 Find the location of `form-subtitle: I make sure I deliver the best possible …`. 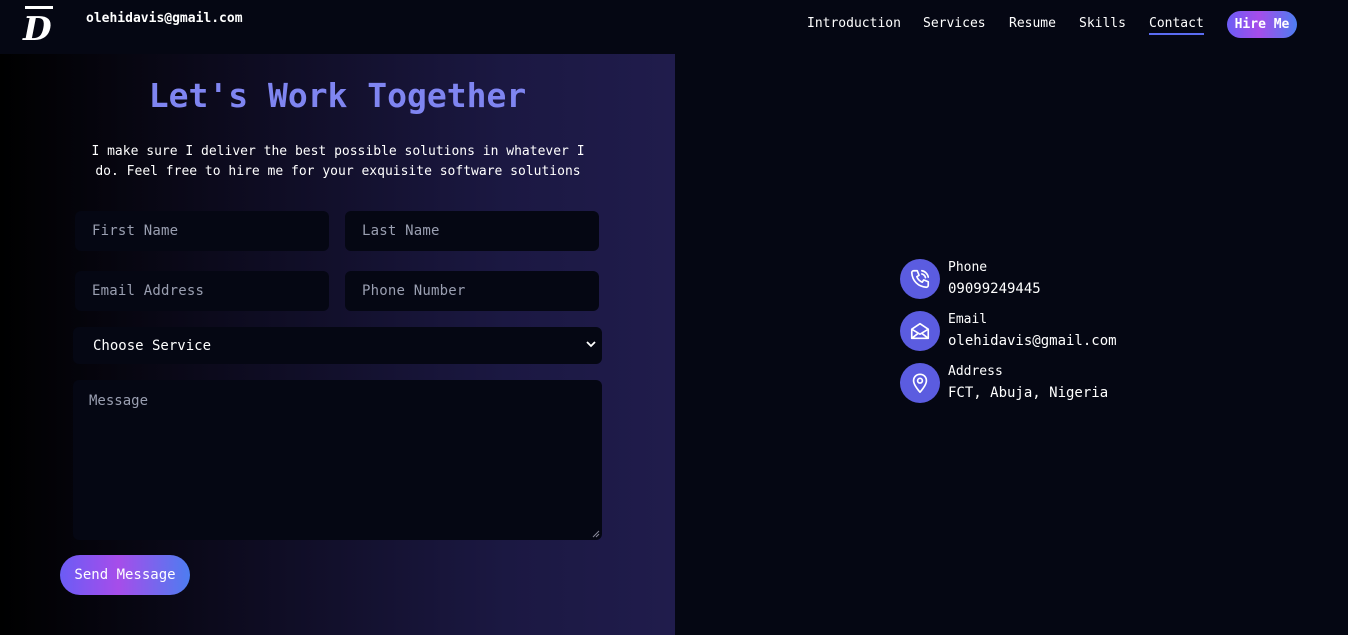

form-subtitle: I make sure I deliver the best possible … is located at coordinates (338, 161).